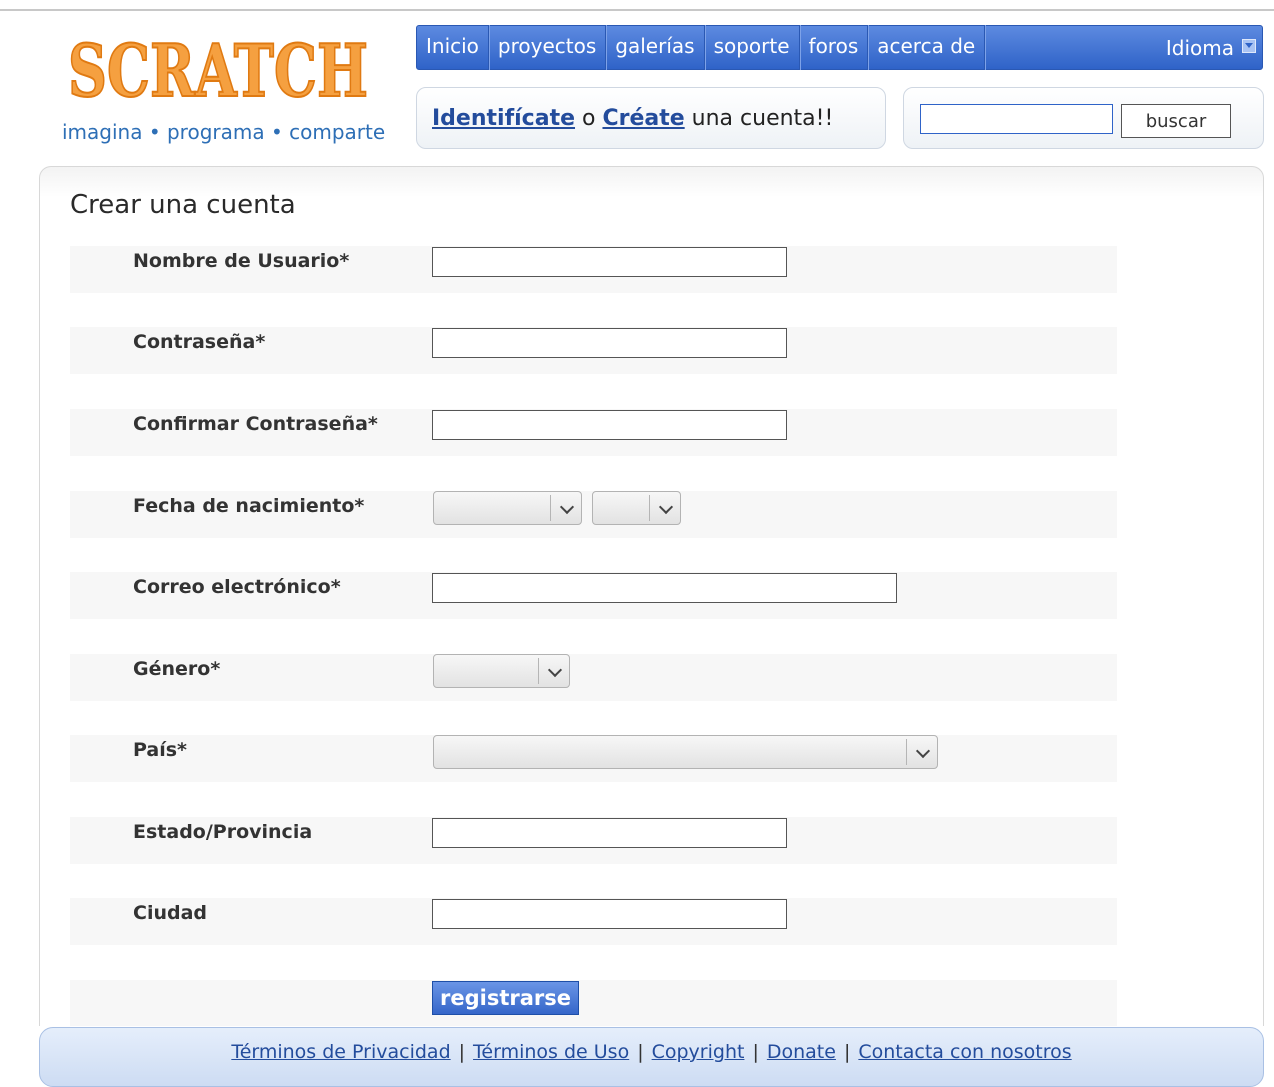 The image size is (1274, 1087). I want to click on form-row-username: Nombre de Usuario*, so click(593, 269).